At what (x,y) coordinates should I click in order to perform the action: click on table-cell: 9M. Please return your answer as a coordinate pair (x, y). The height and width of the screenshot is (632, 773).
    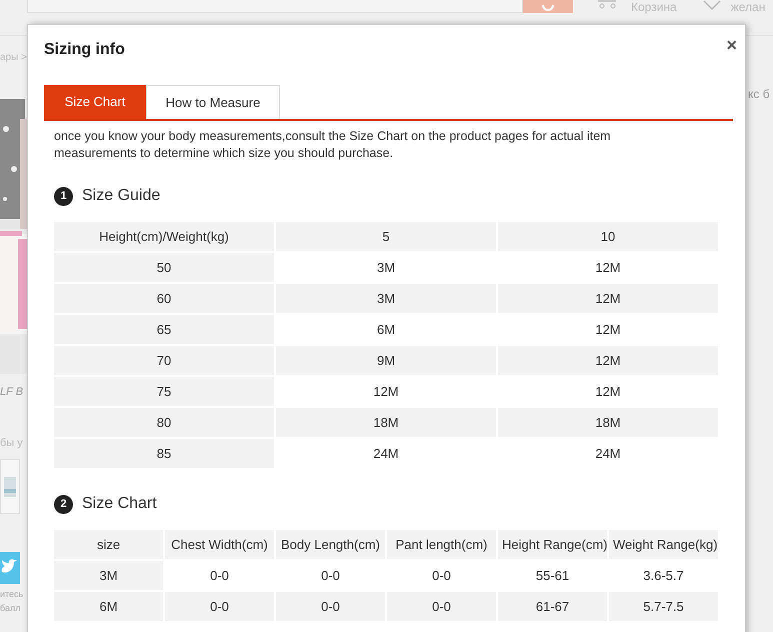
    Looking at the image, I should click on (386, 360).